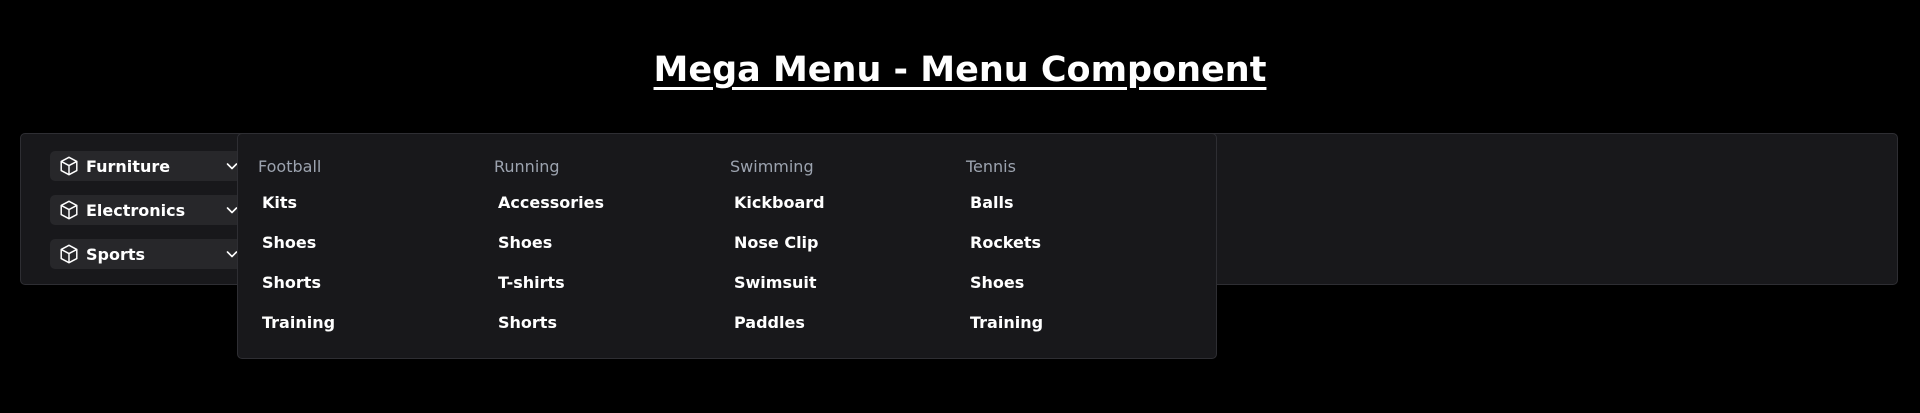 Image resolution: width=1920 pixels, height=413 pixels. Describe the element at coordinates (772, 166) in the screenshot. I see `column-heading: Swimming` at that location.